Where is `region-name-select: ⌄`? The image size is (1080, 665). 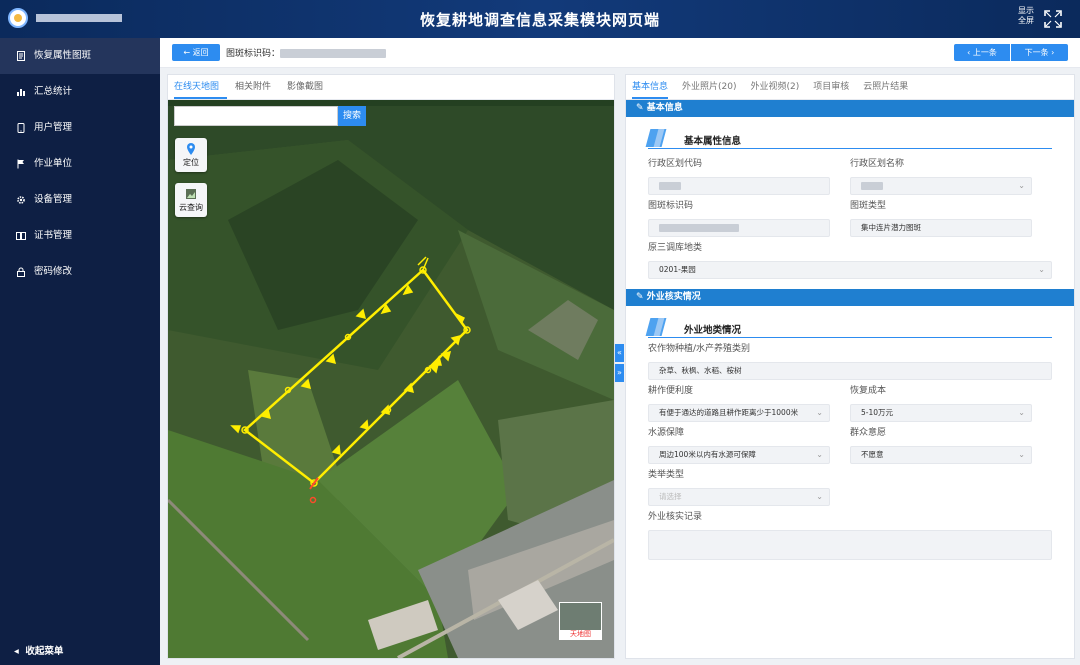
region-name-select: ⌄ is located at coordinates (941, 186).